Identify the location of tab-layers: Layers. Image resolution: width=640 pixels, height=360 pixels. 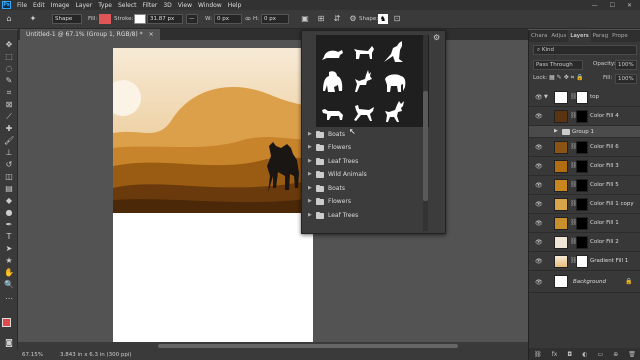
(579, 36).